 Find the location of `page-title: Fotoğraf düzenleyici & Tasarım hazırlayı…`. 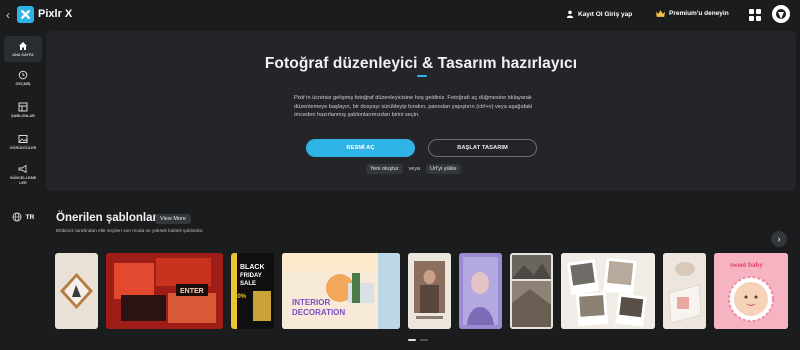

page-title: Fotoğraf düzenleyici & Tasarım hazırlayı… is located at coordinates (421, 63).